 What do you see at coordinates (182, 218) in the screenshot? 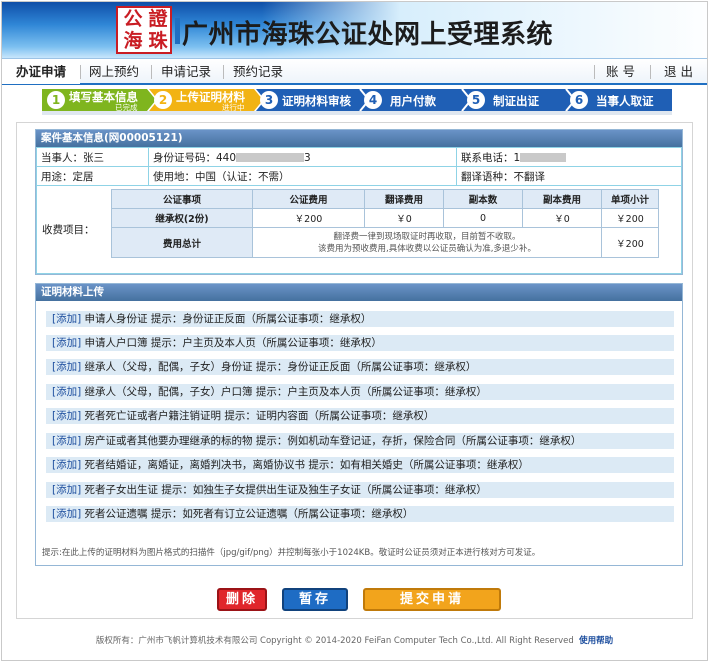
I see `fee-cell: 继承权(2份)` at bounding box center [182, 218].